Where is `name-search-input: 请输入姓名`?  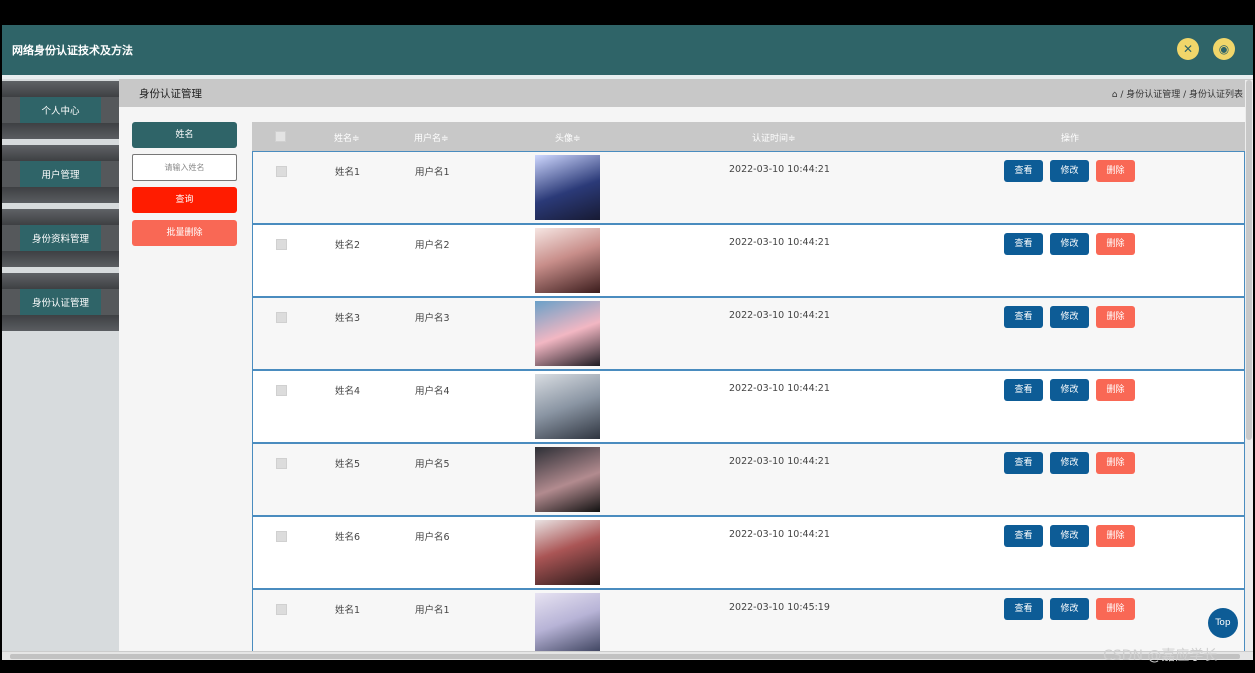
name-search-input: 请输入姓名 is located at coordinates (184, 167).